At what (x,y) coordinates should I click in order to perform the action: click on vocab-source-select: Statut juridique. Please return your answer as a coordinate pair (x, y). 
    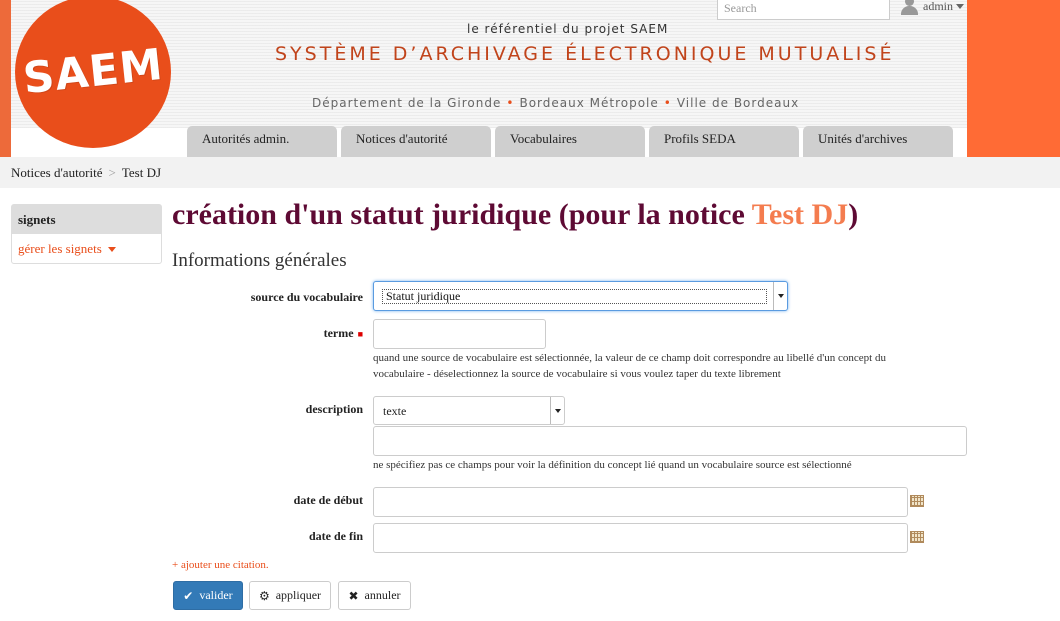
    Looking at the image, I should click on (580, 296).